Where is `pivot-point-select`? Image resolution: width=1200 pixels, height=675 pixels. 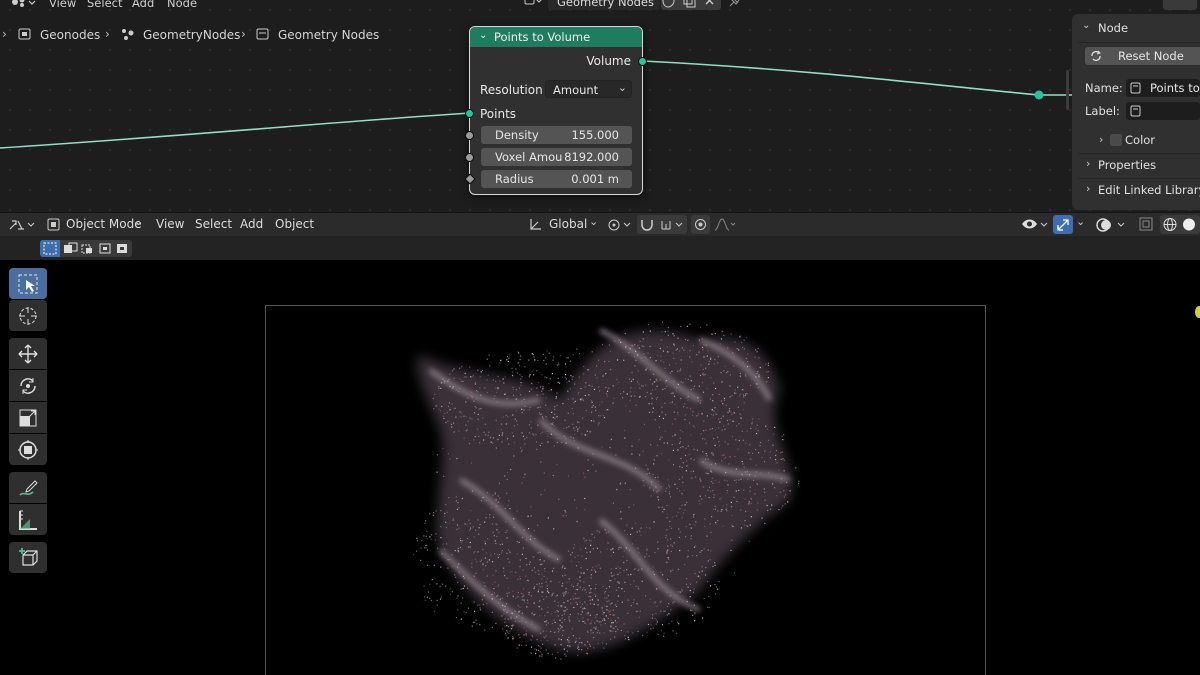
pivot-point-select is located at coordinates (620, 224).